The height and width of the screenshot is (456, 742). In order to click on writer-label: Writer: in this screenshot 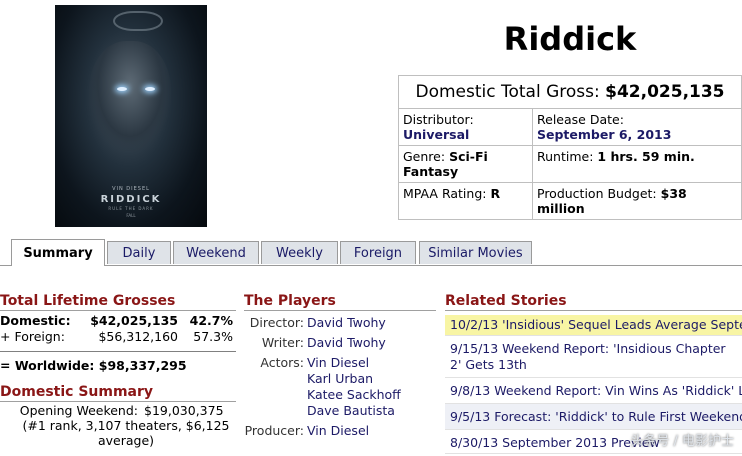, I will do `click(282, 342)`.